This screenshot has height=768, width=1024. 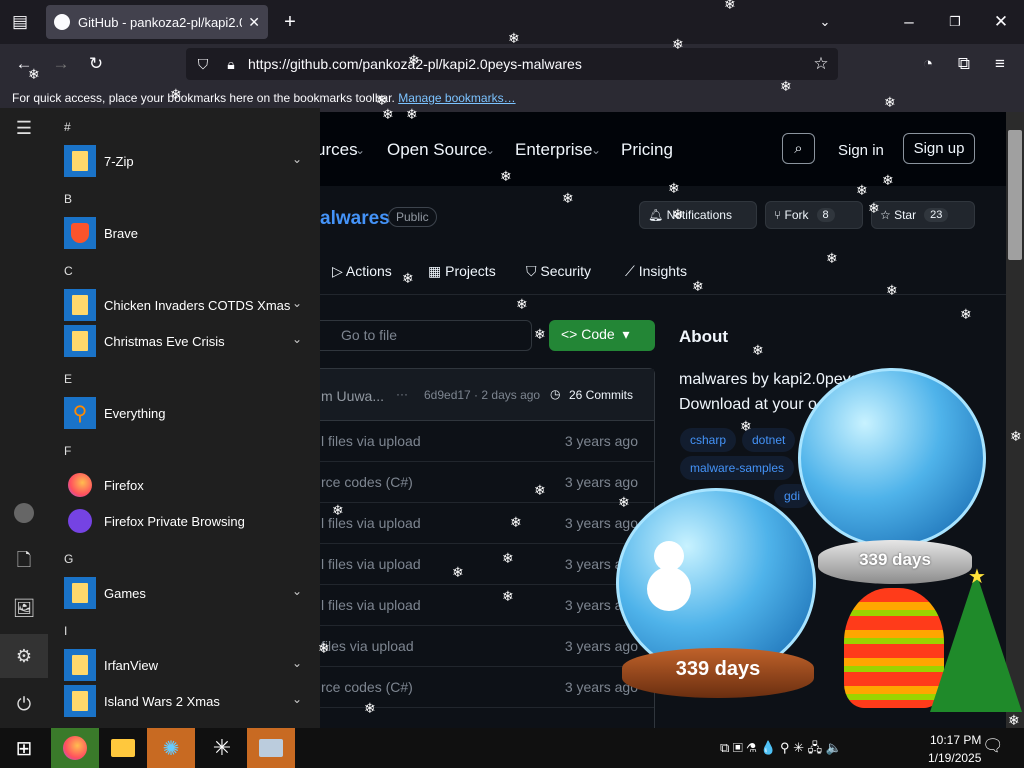 I want to click on section-header: E, so click(x=68, y=379).